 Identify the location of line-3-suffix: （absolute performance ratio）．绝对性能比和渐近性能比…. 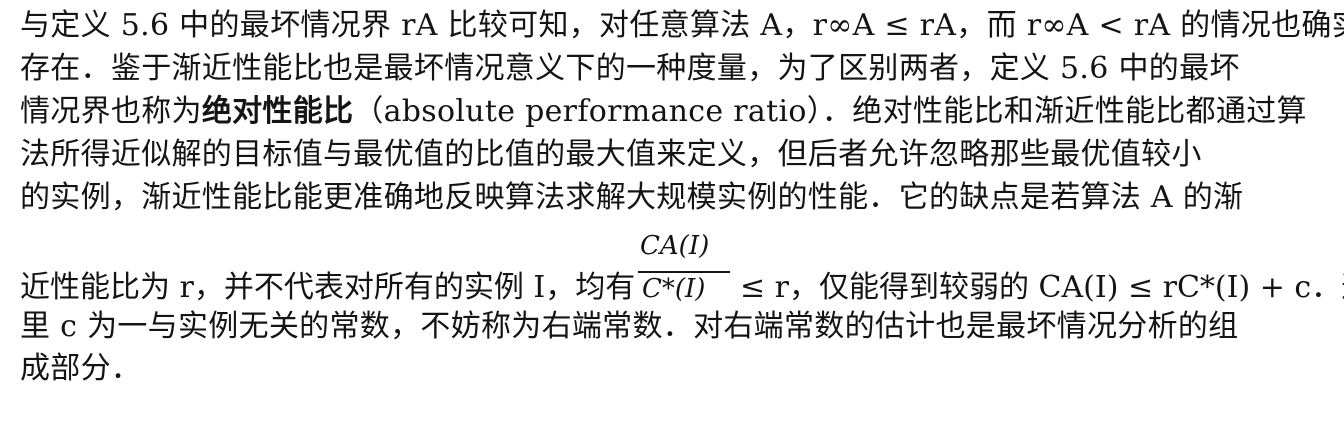
(830, 111).